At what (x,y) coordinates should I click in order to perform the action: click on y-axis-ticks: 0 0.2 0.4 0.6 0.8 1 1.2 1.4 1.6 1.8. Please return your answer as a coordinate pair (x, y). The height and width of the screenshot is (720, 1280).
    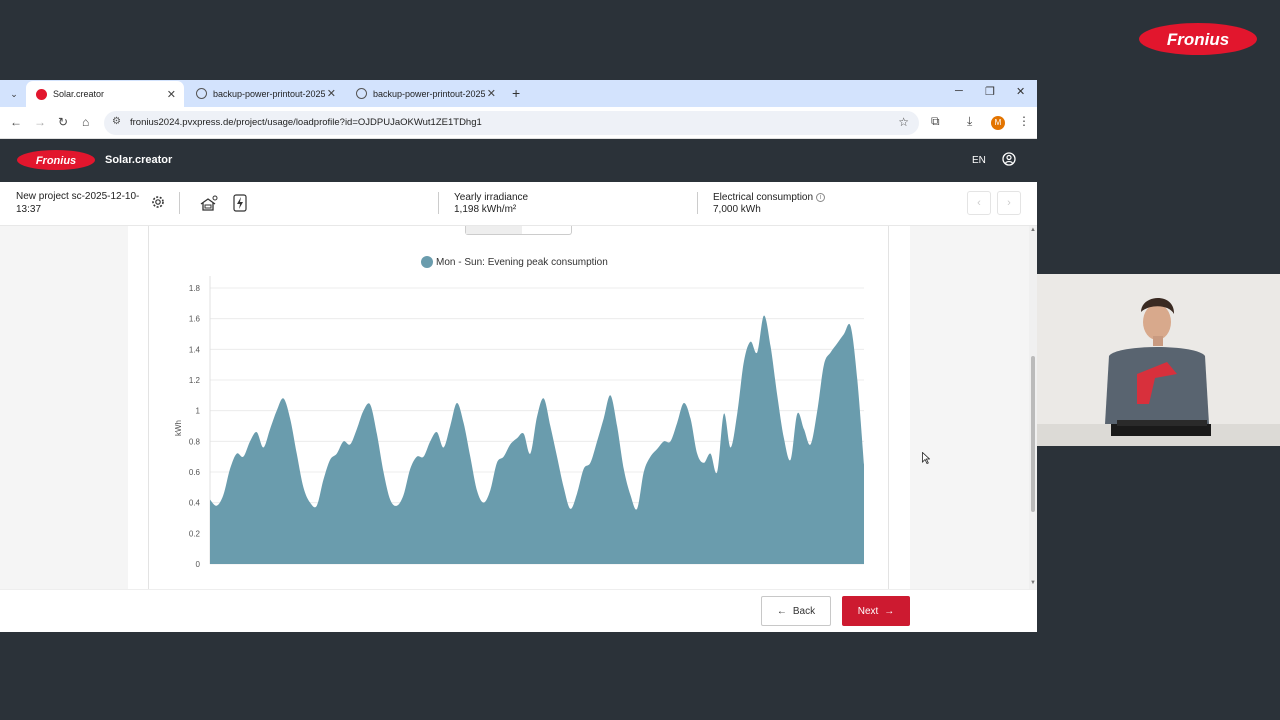
    Looking at the image, I should click on (195, 426).